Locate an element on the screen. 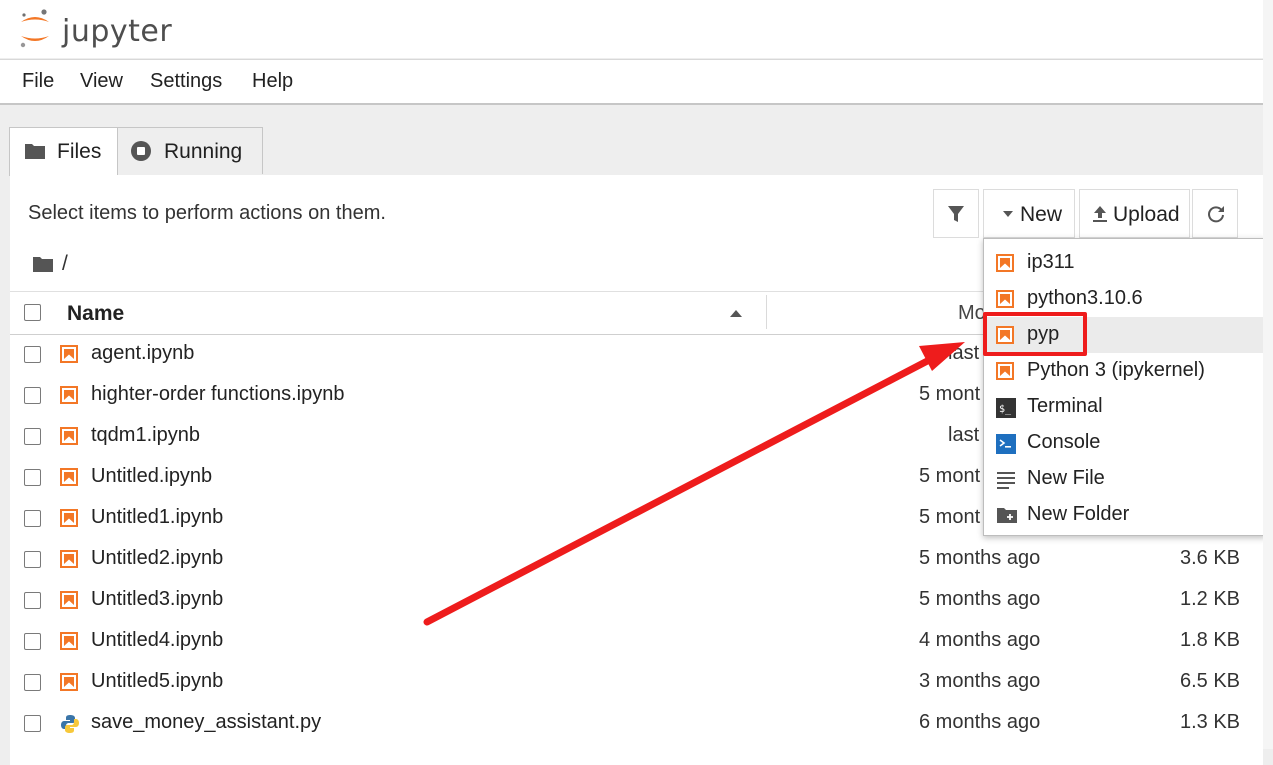 The height and width of the screenshot is (765, 1273). new-menu-item-label: New File is located at coordinates (1066, 478).